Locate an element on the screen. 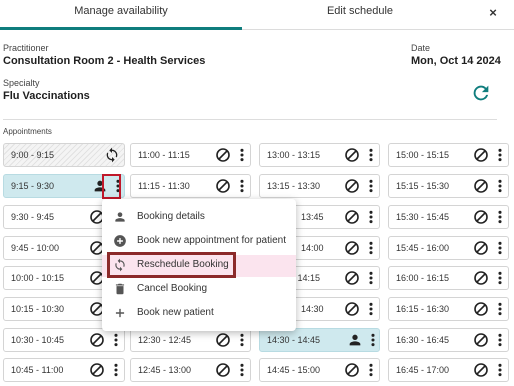  slot-time-label: 9:15 - 9:30 is located at coordinates (33, 186).